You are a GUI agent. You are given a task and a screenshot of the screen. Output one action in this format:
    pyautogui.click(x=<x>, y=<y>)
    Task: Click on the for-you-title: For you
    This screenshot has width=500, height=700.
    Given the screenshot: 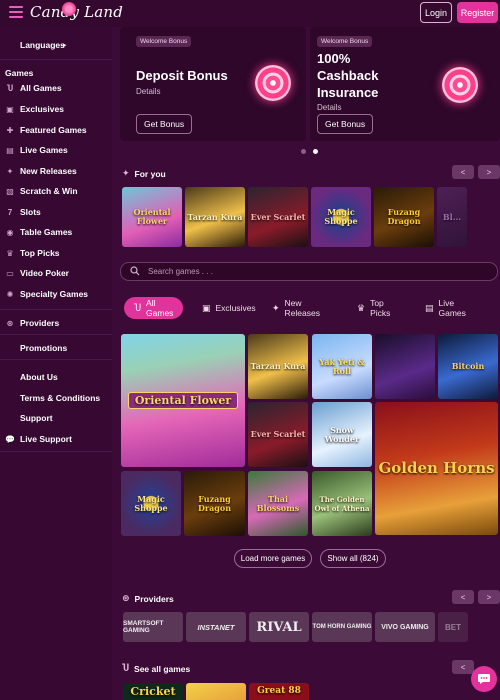 What is the action you would take?
    pyautogui.click(x=150, y=173)
    